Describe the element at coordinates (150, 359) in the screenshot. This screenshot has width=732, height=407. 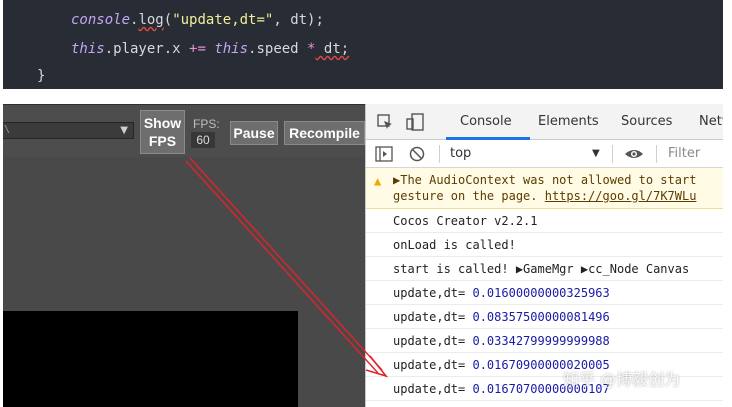
I see `game-canvas` at that location.